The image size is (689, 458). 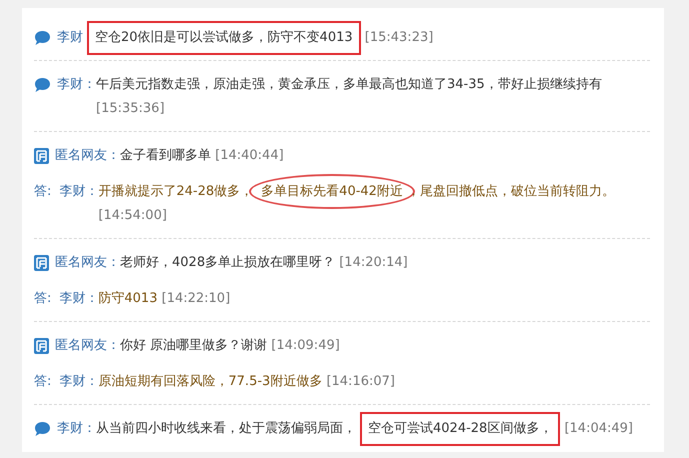 What do you see at coordinates (176, 191) in the screenshot?
I see `message-text: 开播就提示了24-28做多，` at bounding box center [176, 191].